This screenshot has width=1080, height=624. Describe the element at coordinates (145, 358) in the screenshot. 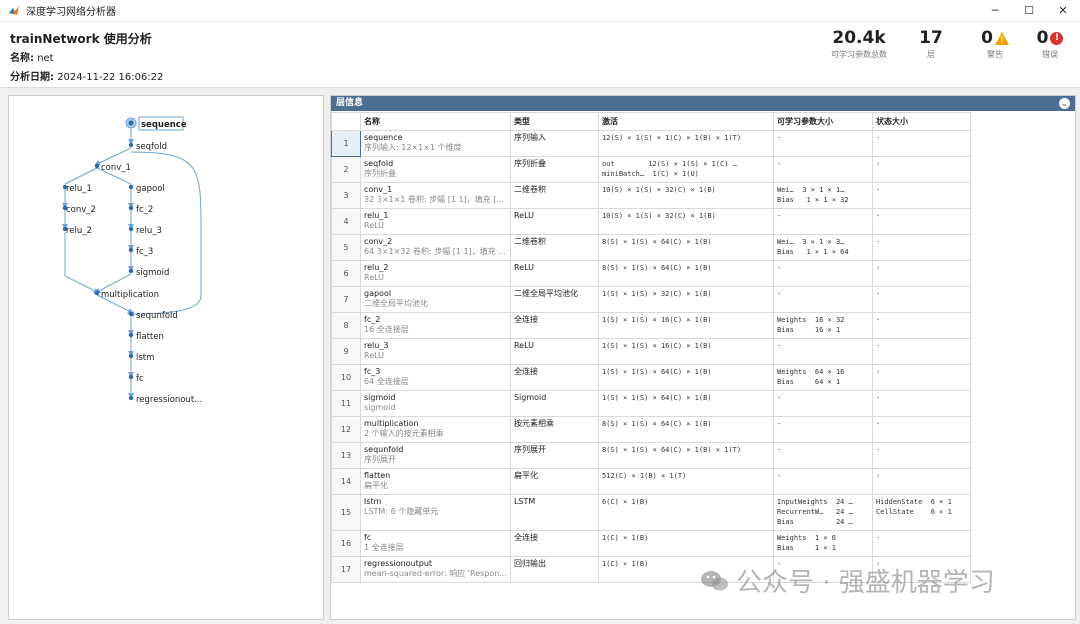

I see `graph-label-lstm: lstm` at that location.